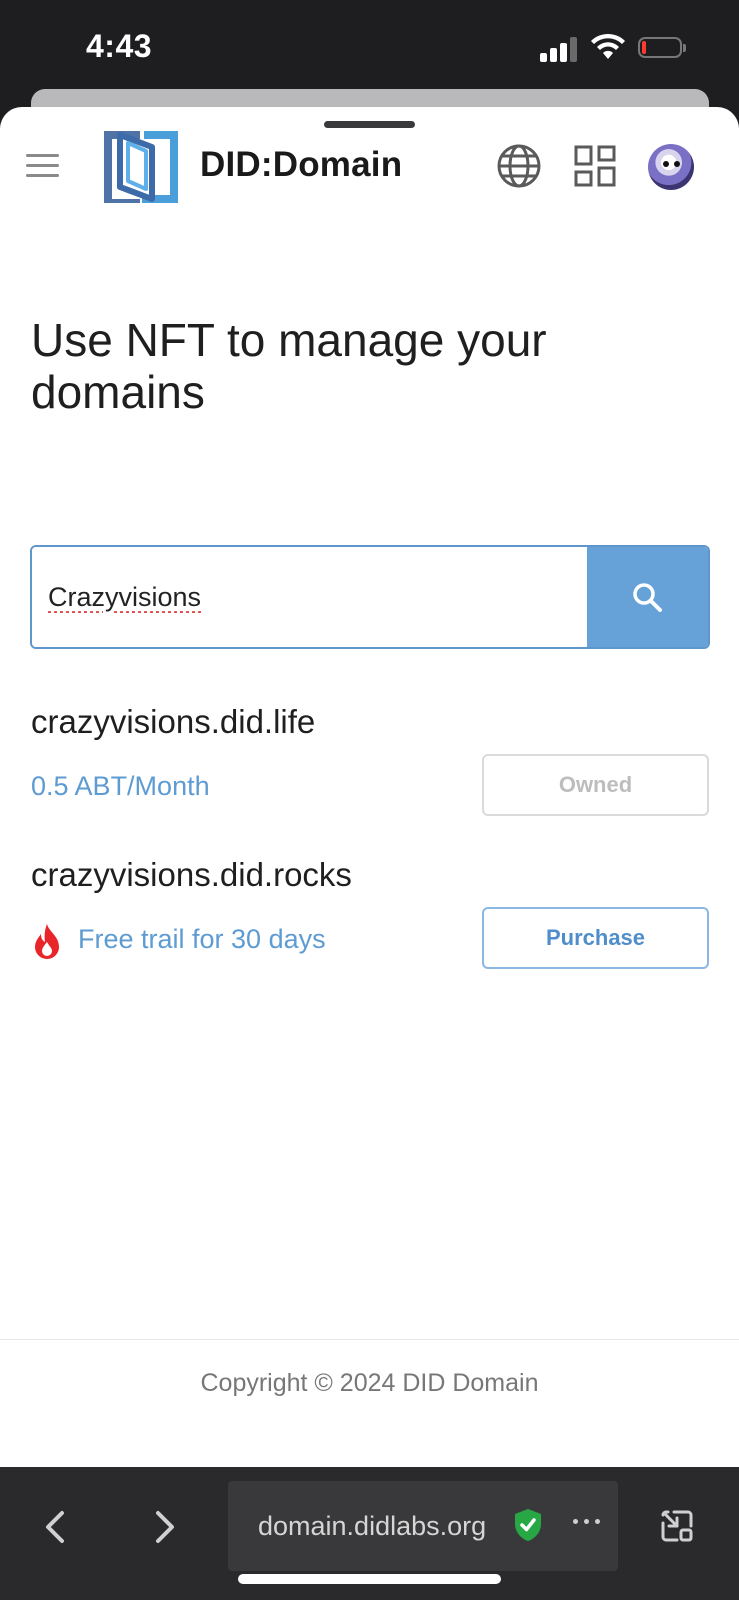  I want to click on secure-shield-icon, so click(528, 1525).